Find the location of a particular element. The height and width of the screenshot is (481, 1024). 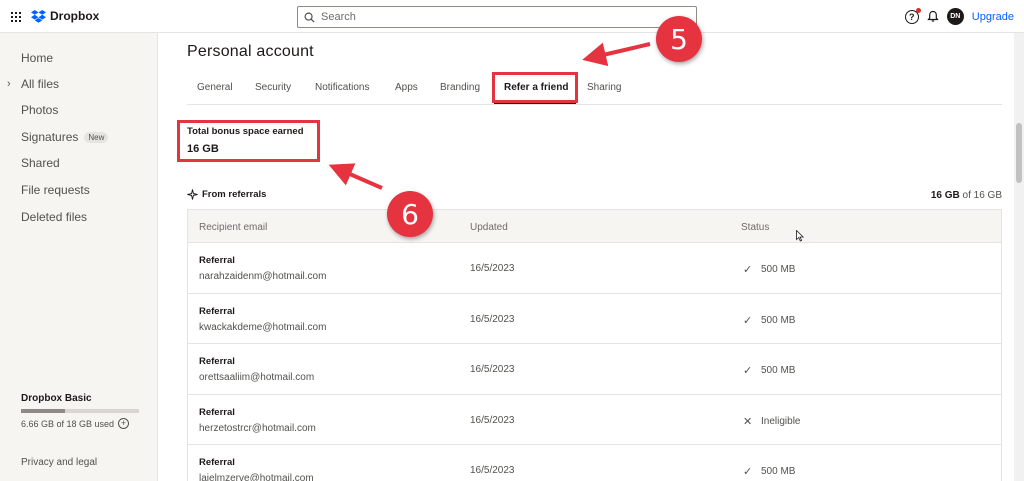

storage-usage: 6.66 GB of 18 GB used + is located at coordinates (75, 423).